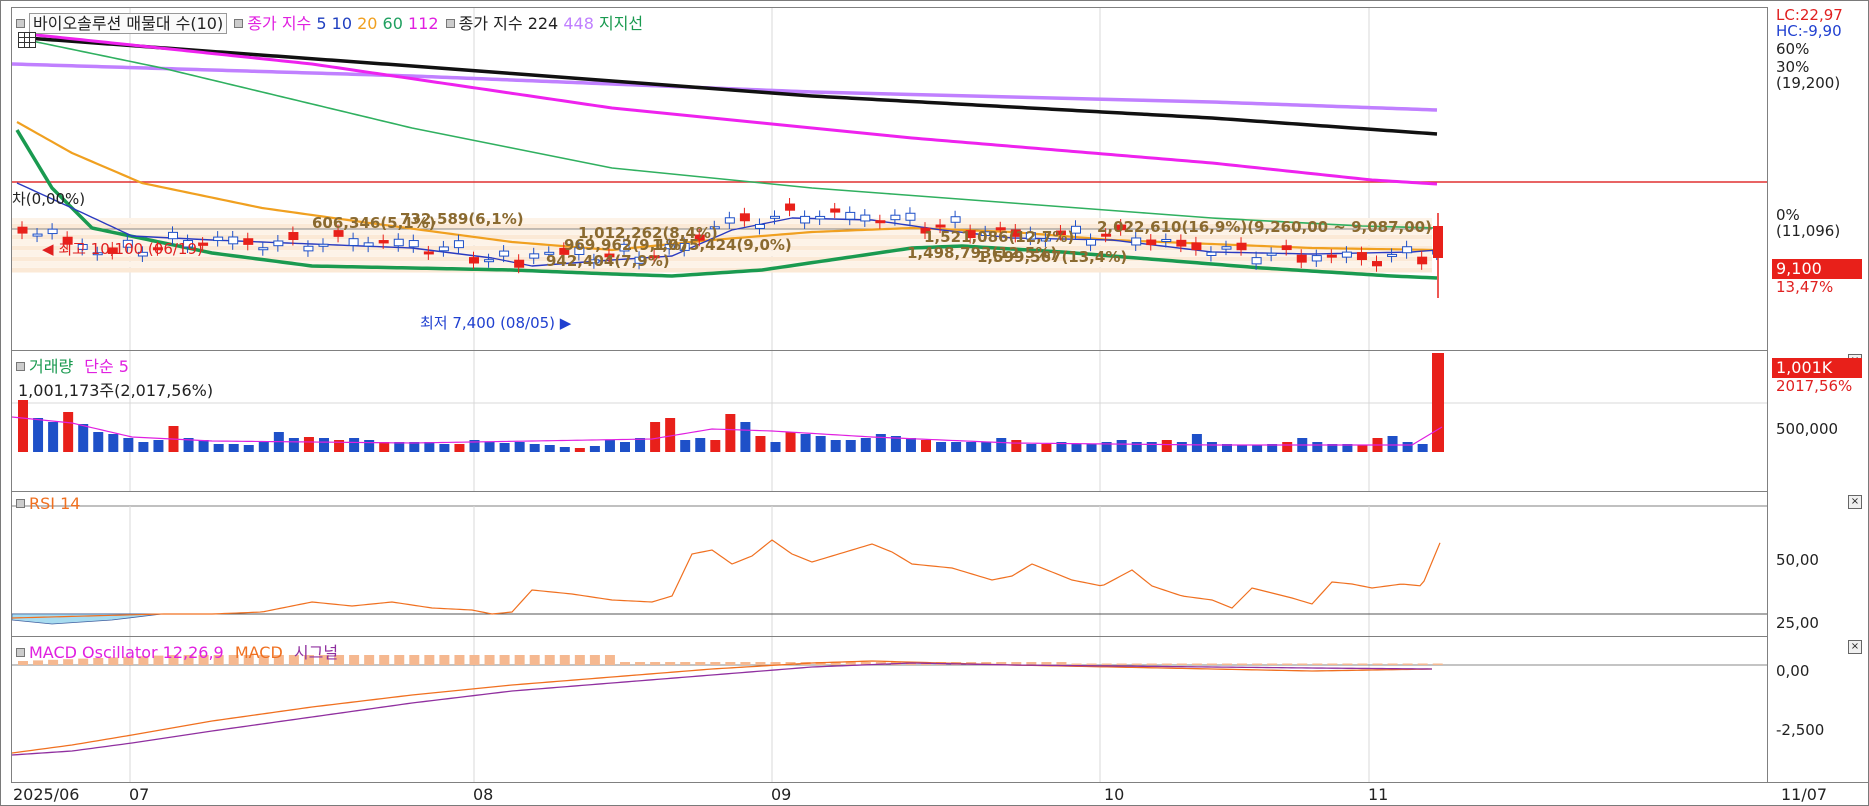 The image size is (1869, 806). Describe the element at coordinates (139, 794) in the screenshot. I see `x-axis-label: 07` at that location.